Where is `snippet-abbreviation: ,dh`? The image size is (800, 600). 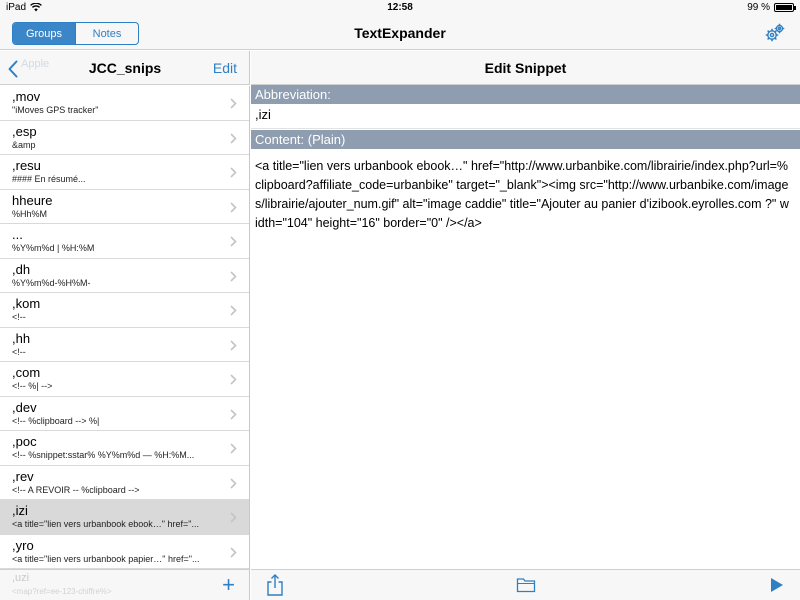 snippet-abbreviation: ,dh is located at coordinates (21, 269).